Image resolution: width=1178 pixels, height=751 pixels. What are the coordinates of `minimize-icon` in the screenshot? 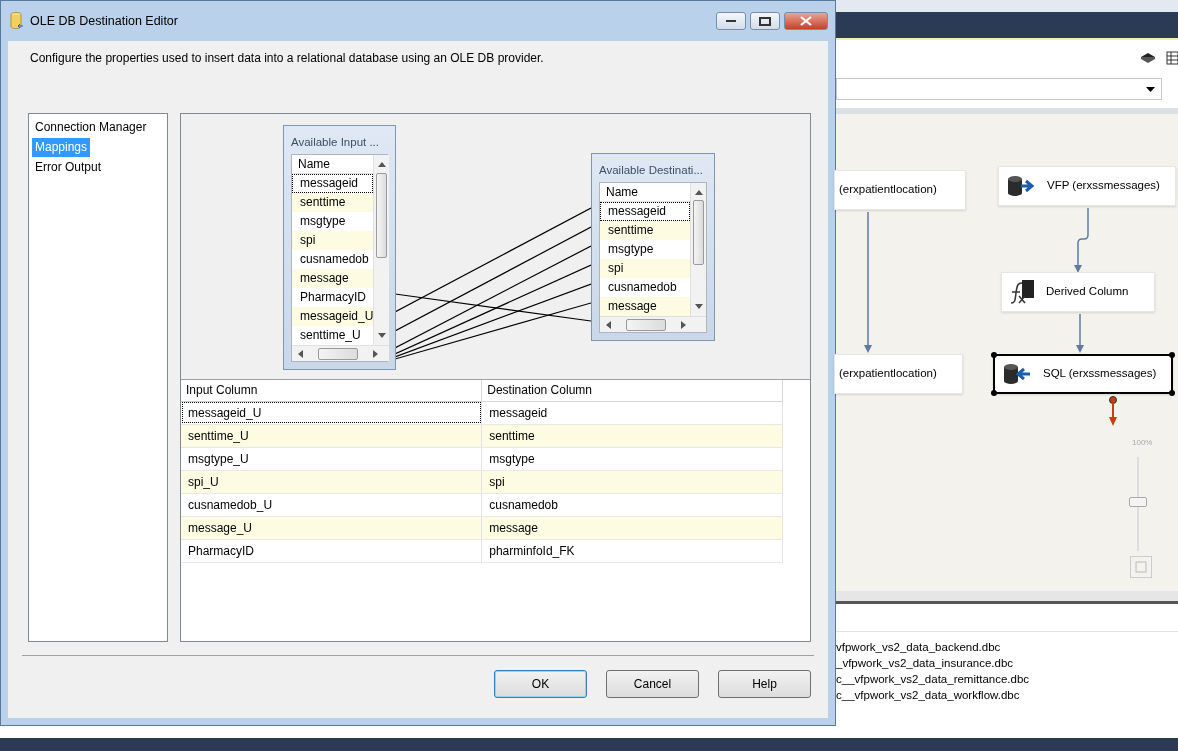 It's located at (731, 21).